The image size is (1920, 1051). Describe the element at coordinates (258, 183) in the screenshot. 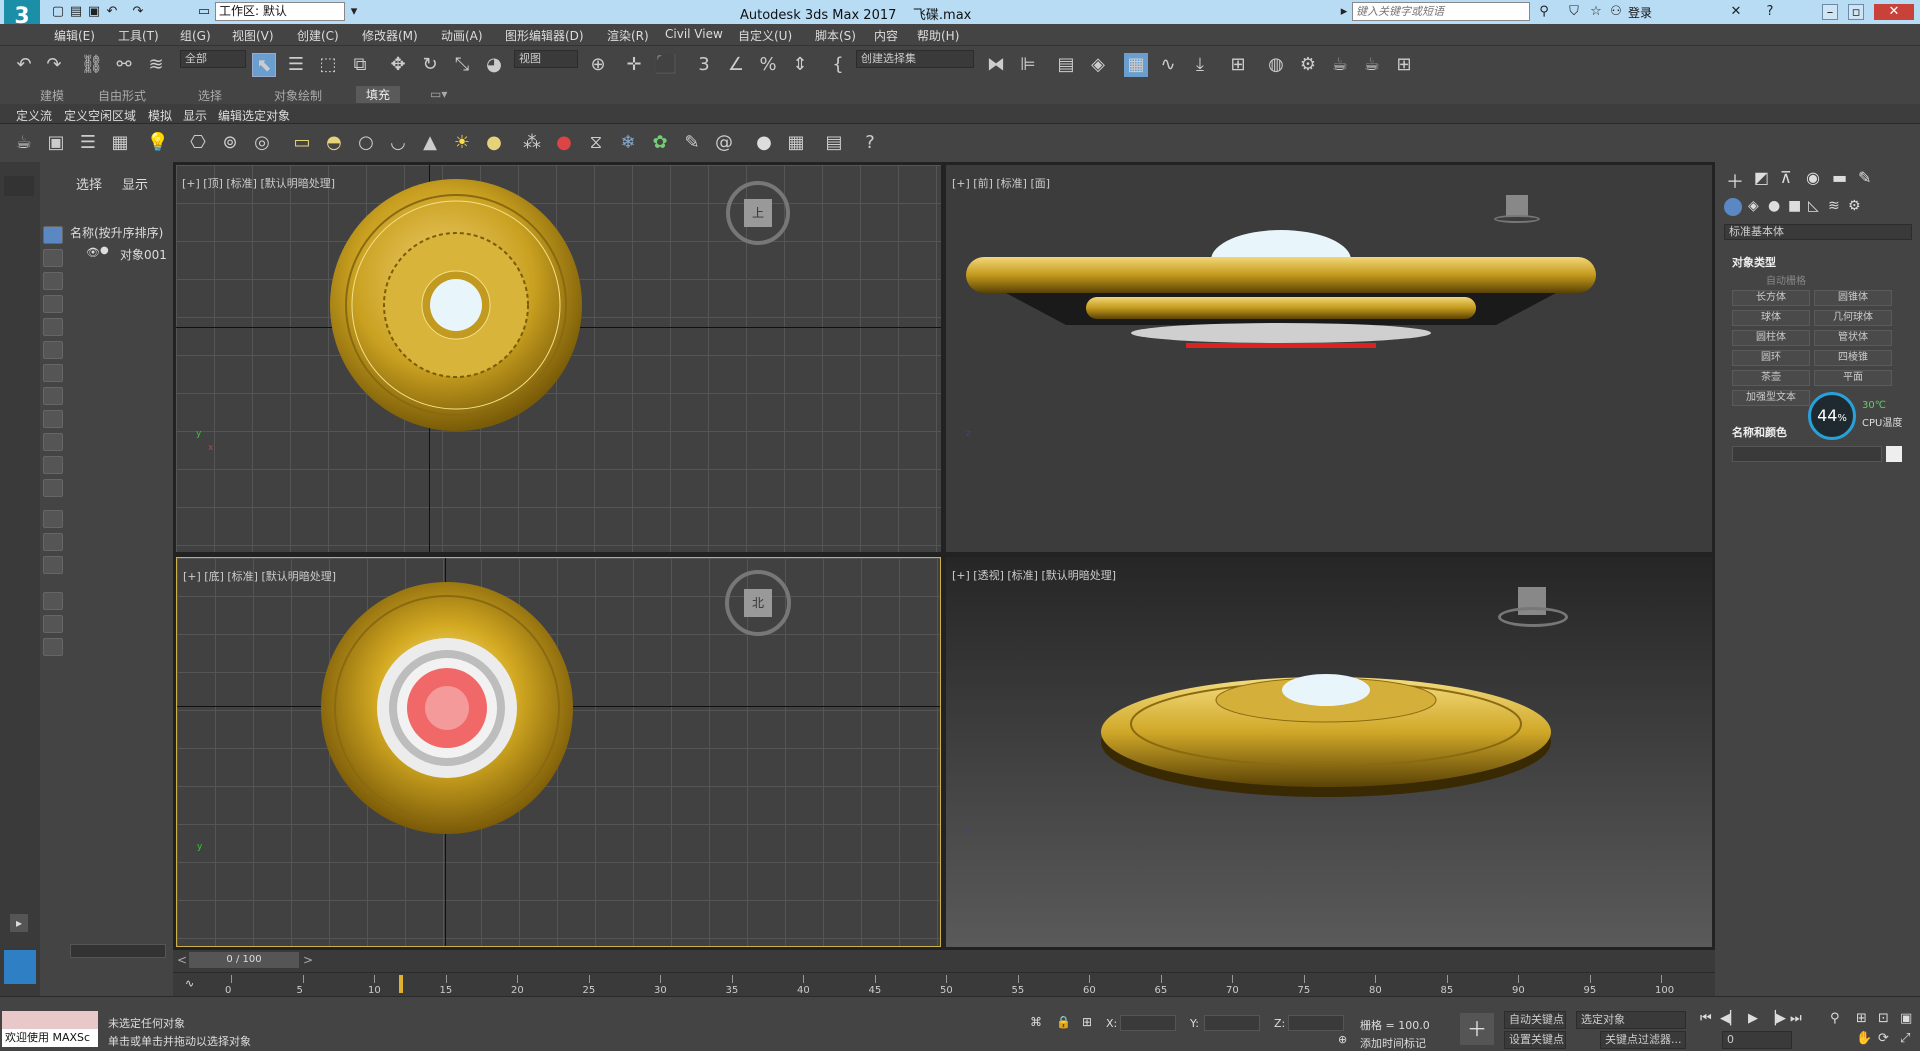

I see `viewport-label: [+] [顶] [标准] [默认明暗处理]` at that location.